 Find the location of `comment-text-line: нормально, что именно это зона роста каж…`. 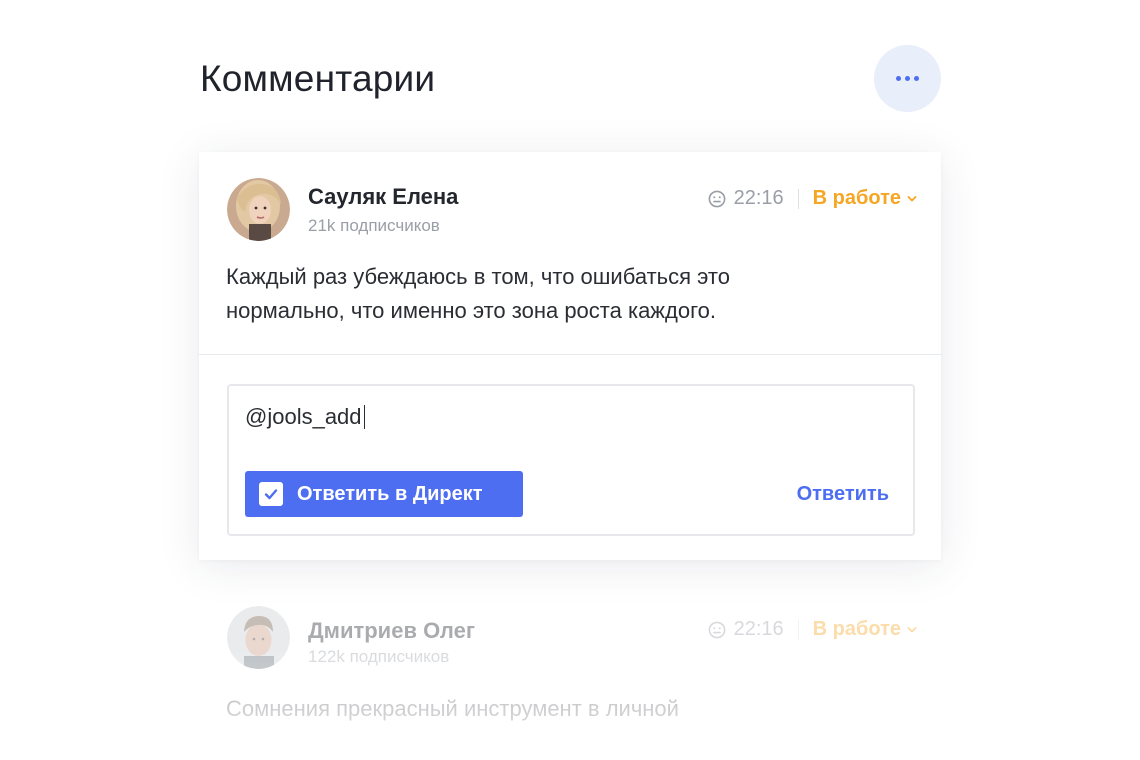

comment-text-line: нормально, что именно это зона роста каж… is located at coordinates (471, 310).